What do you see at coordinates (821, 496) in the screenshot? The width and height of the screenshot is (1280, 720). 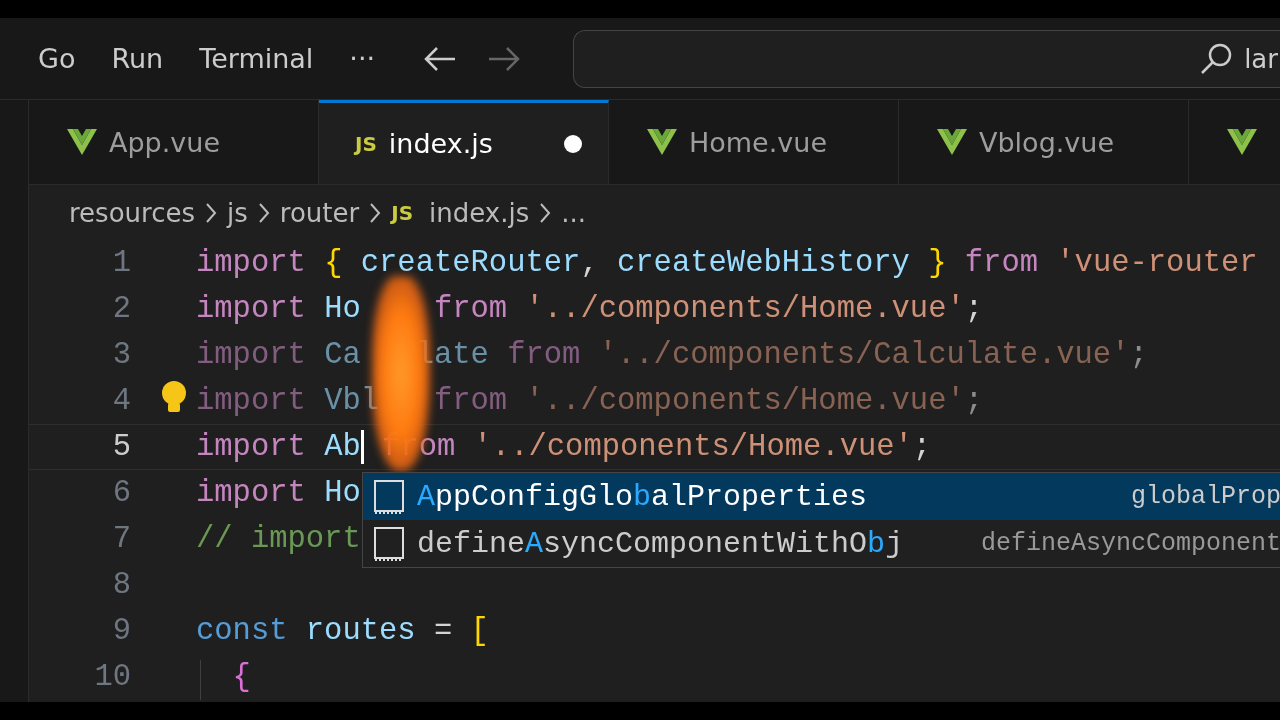 I see `suggestion-item: AppConfigGlobalProperties globalProp` at bounding box center [821, 496].